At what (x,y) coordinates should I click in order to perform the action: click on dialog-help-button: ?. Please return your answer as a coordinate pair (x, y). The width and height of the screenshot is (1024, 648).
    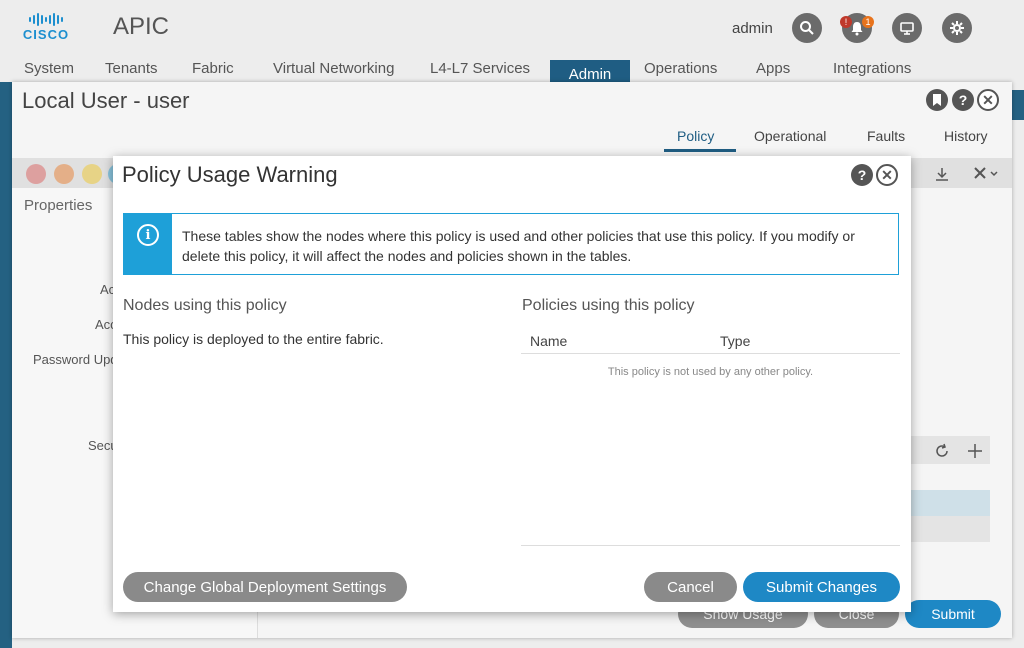
    Looking at the image, I should click on (862, 175).